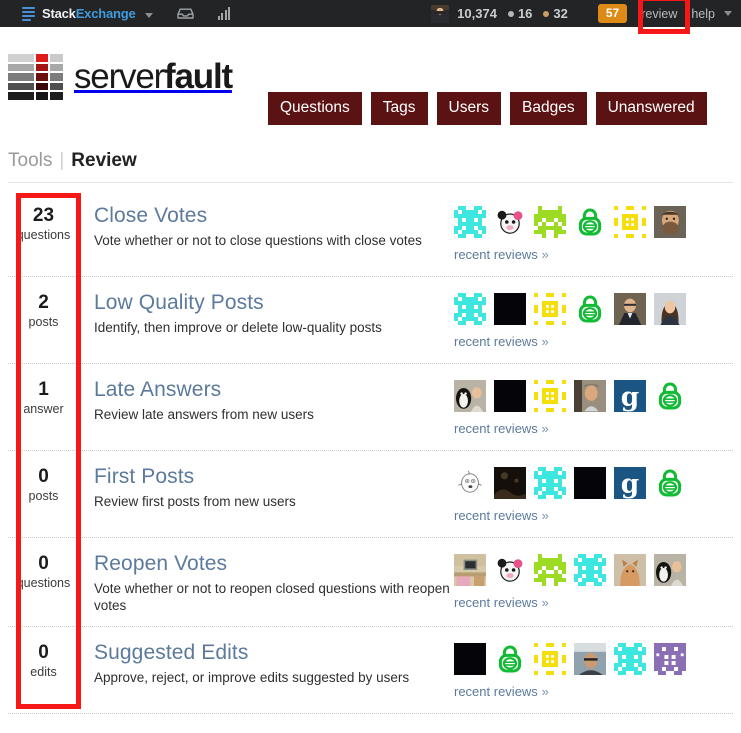 This screenshot has height=733, width=741. I want to click on avatar-photo-computer-desk, so click(470, 570).